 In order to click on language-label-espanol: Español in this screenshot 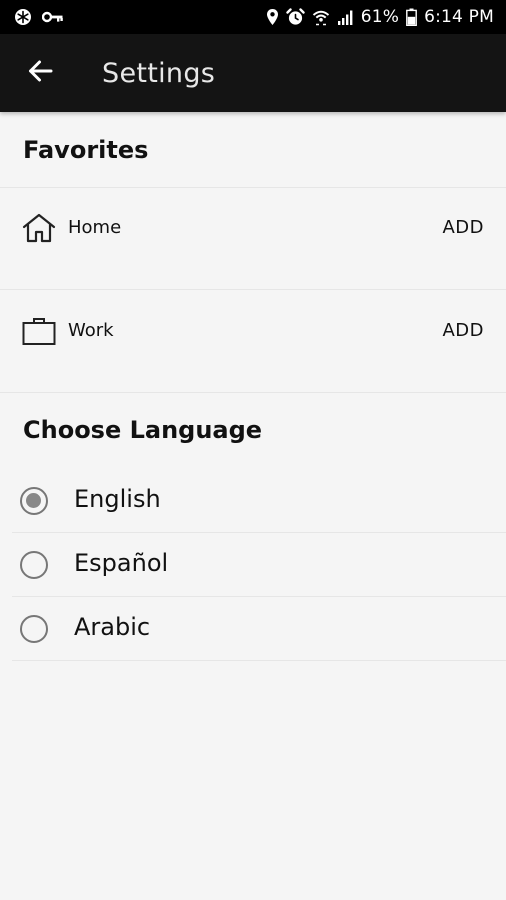, I will do `click(121, 563)`.